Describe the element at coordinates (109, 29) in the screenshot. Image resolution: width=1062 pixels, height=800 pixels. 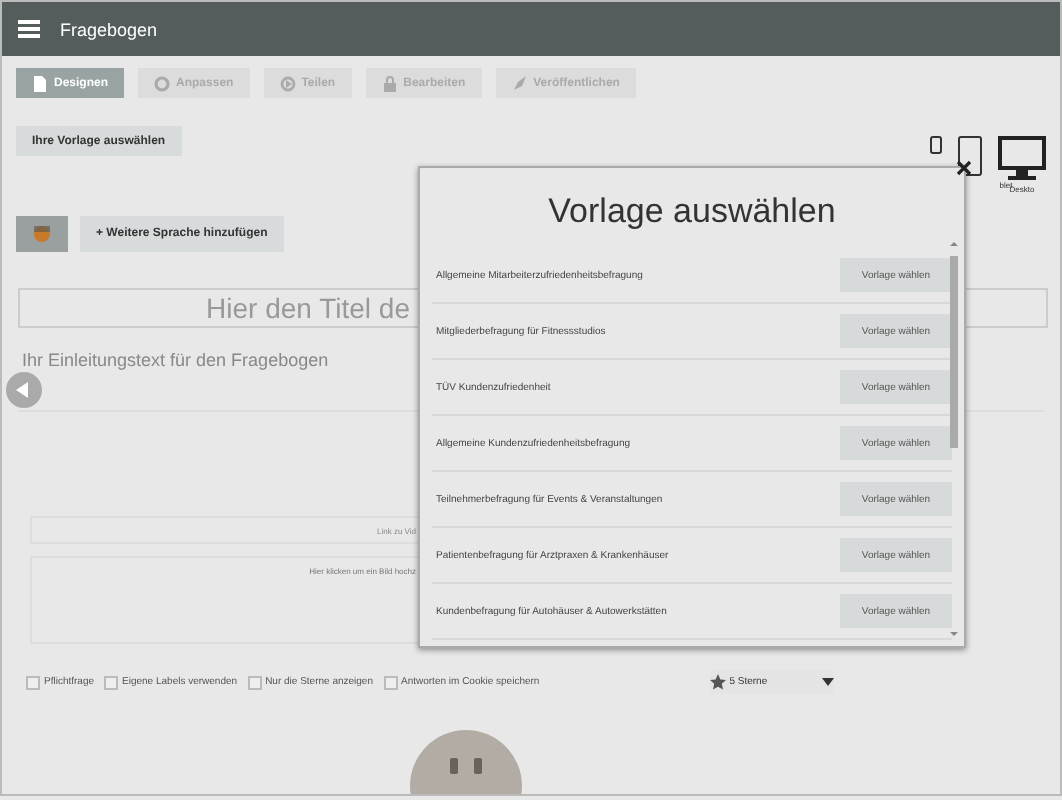
I see `app-title: Fragebogen` at that location.